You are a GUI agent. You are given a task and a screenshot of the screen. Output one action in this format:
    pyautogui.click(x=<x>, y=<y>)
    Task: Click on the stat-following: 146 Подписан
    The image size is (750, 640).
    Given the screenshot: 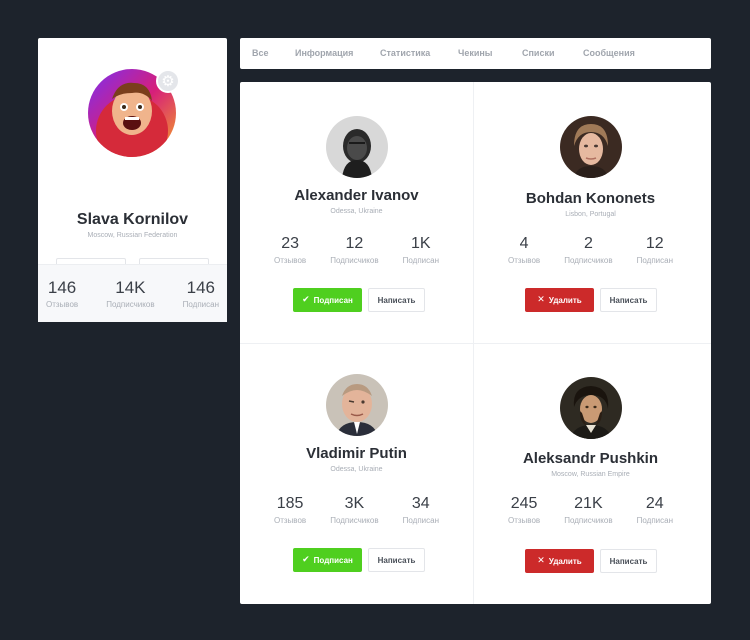 What is the action you would take?
    pyautogui.click(x=201, y=293)
    